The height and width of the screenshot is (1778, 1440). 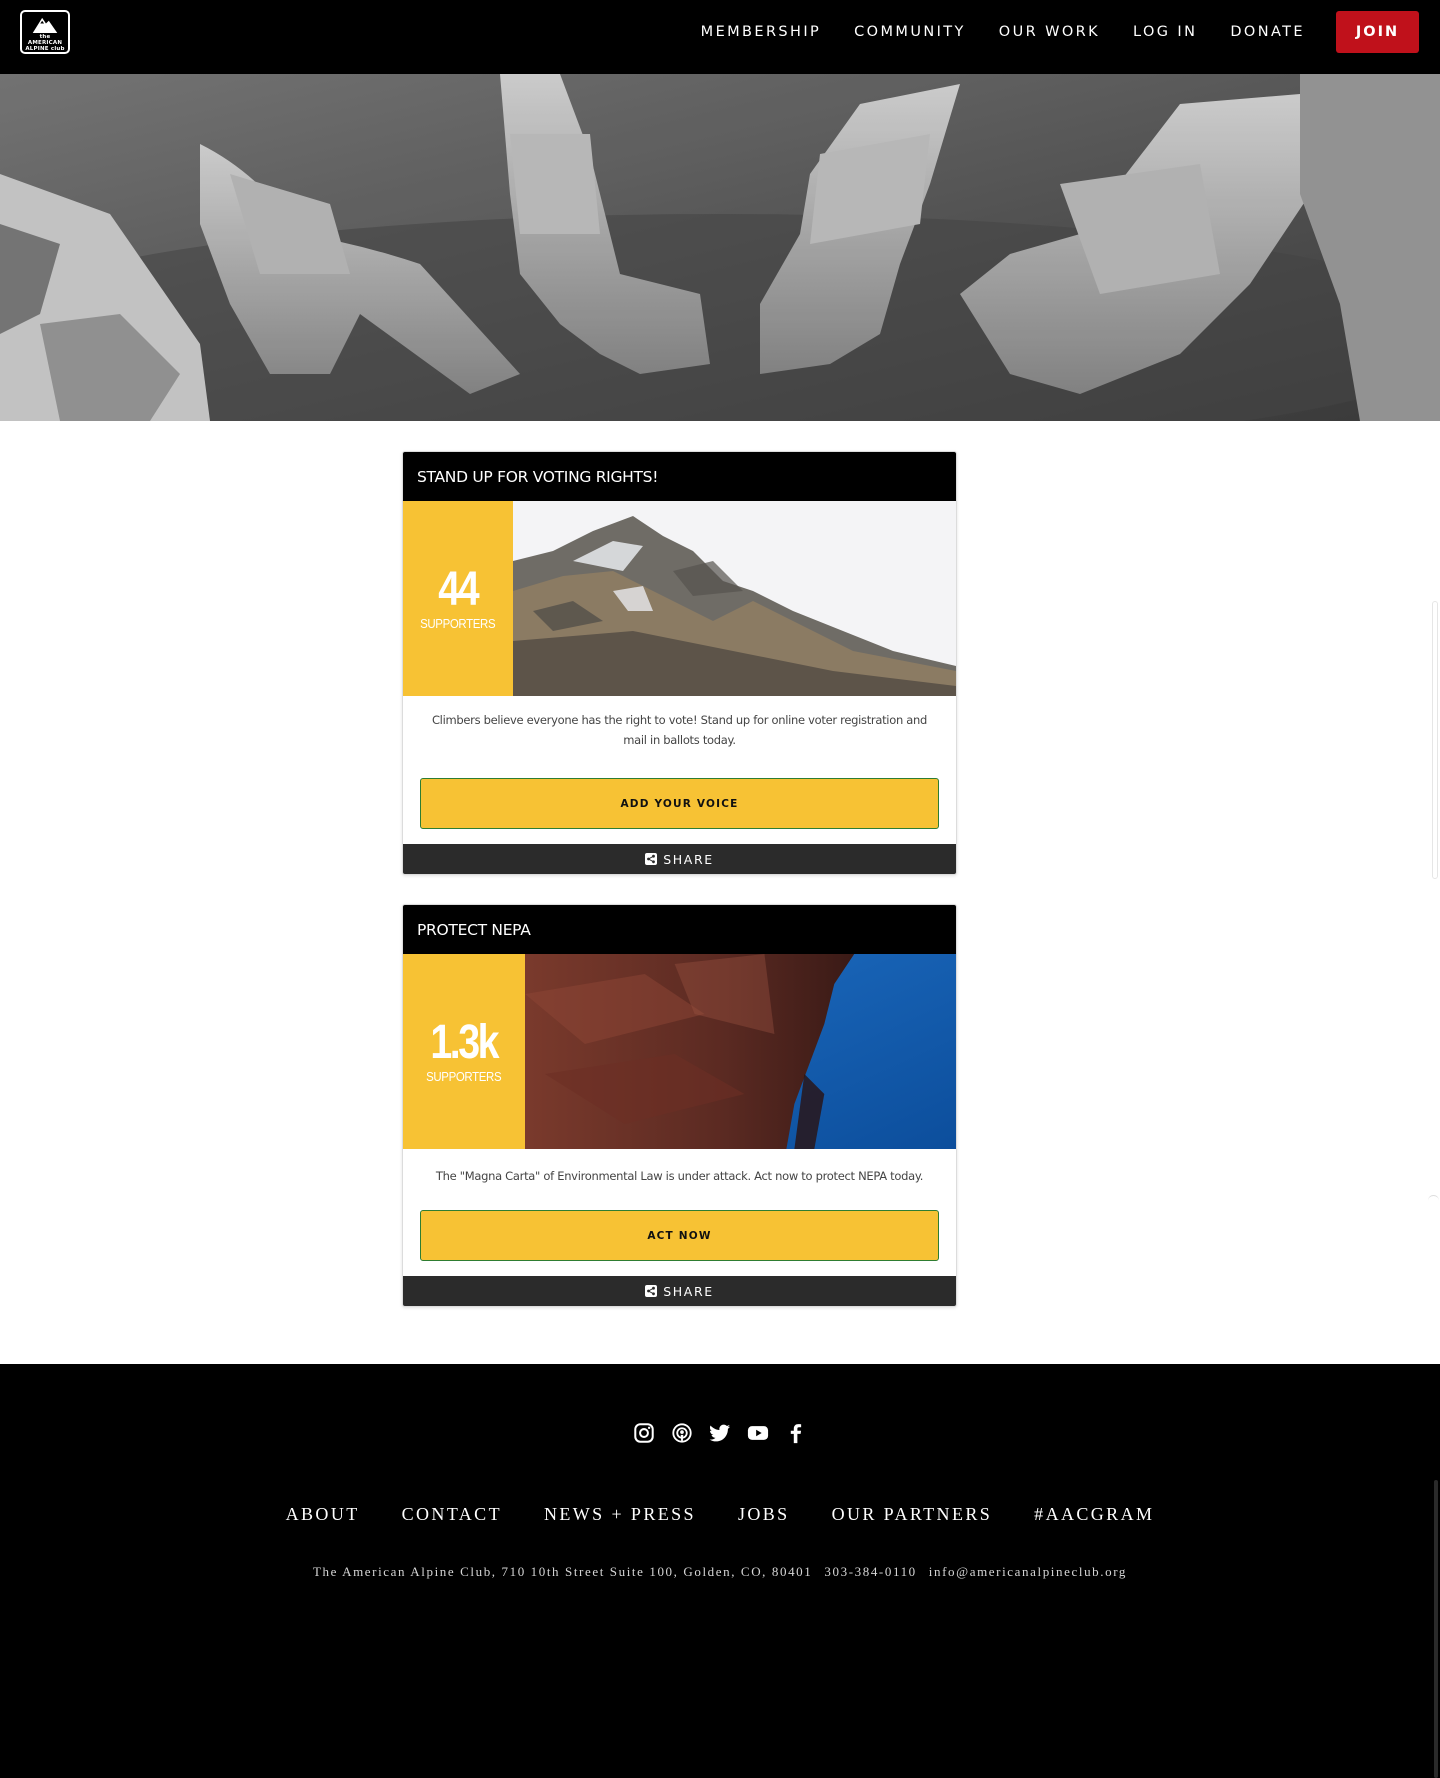 I want to click on facebook-icon, so click(x=796, y=1433).